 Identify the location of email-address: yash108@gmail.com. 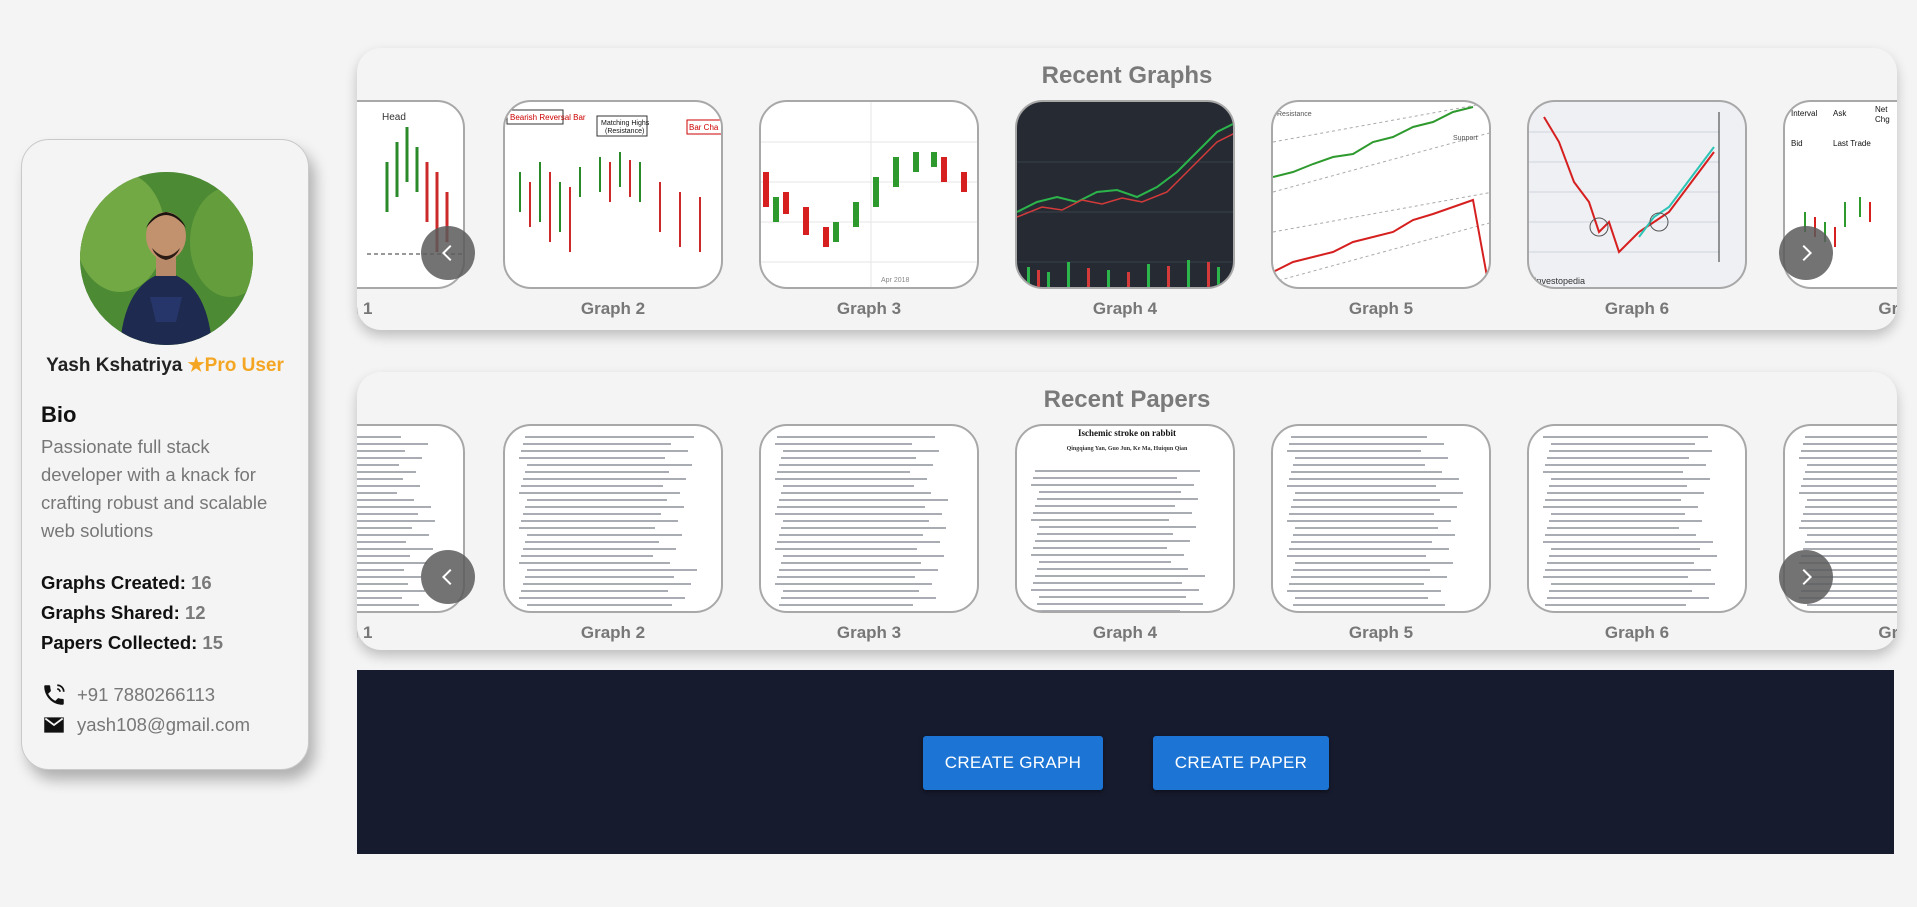
(163, 725).